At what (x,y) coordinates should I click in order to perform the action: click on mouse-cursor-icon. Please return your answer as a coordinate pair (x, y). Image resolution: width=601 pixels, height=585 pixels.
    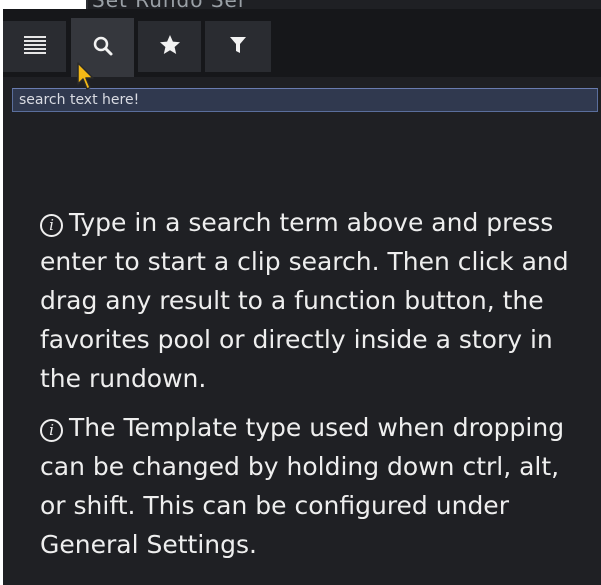
    Looking at the image, I should click on (85, 76).